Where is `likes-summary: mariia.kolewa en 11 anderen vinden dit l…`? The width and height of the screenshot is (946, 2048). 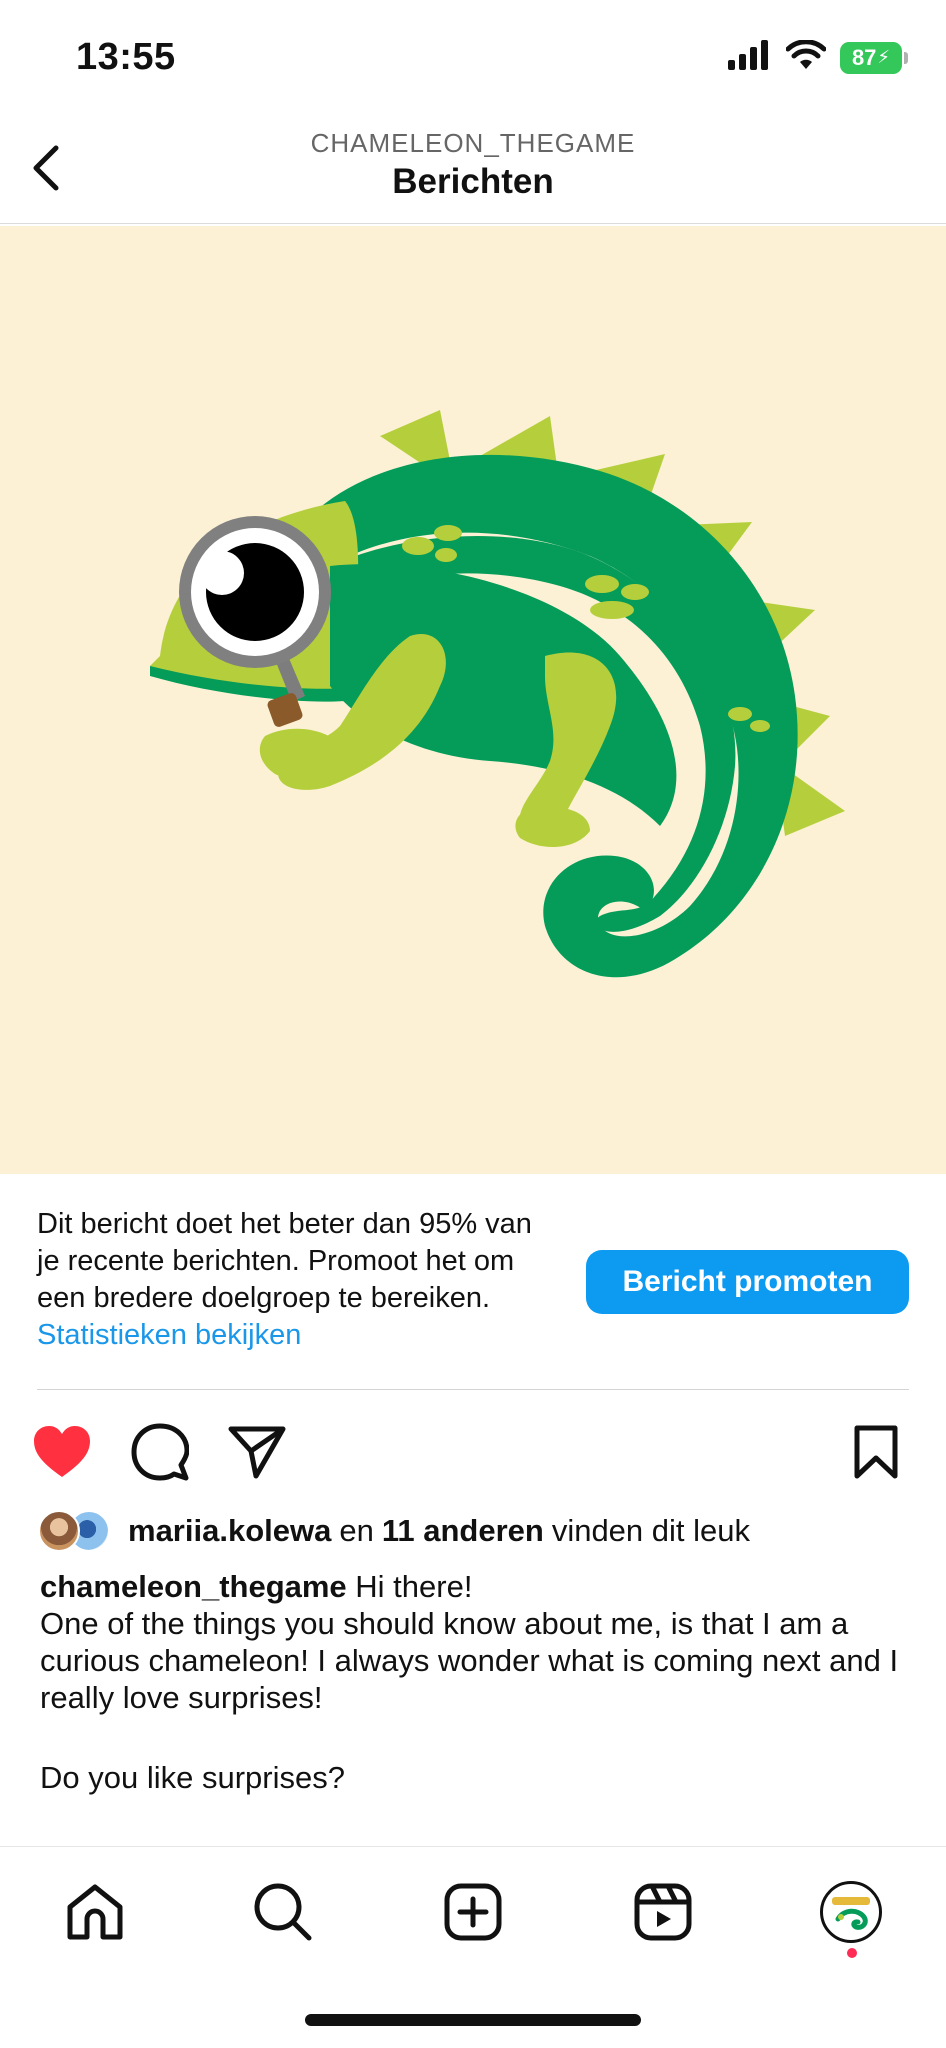
likes-summary: mariia.kolewa en 11 anderen vinden dit l… is located at coordinates (394, 1531).